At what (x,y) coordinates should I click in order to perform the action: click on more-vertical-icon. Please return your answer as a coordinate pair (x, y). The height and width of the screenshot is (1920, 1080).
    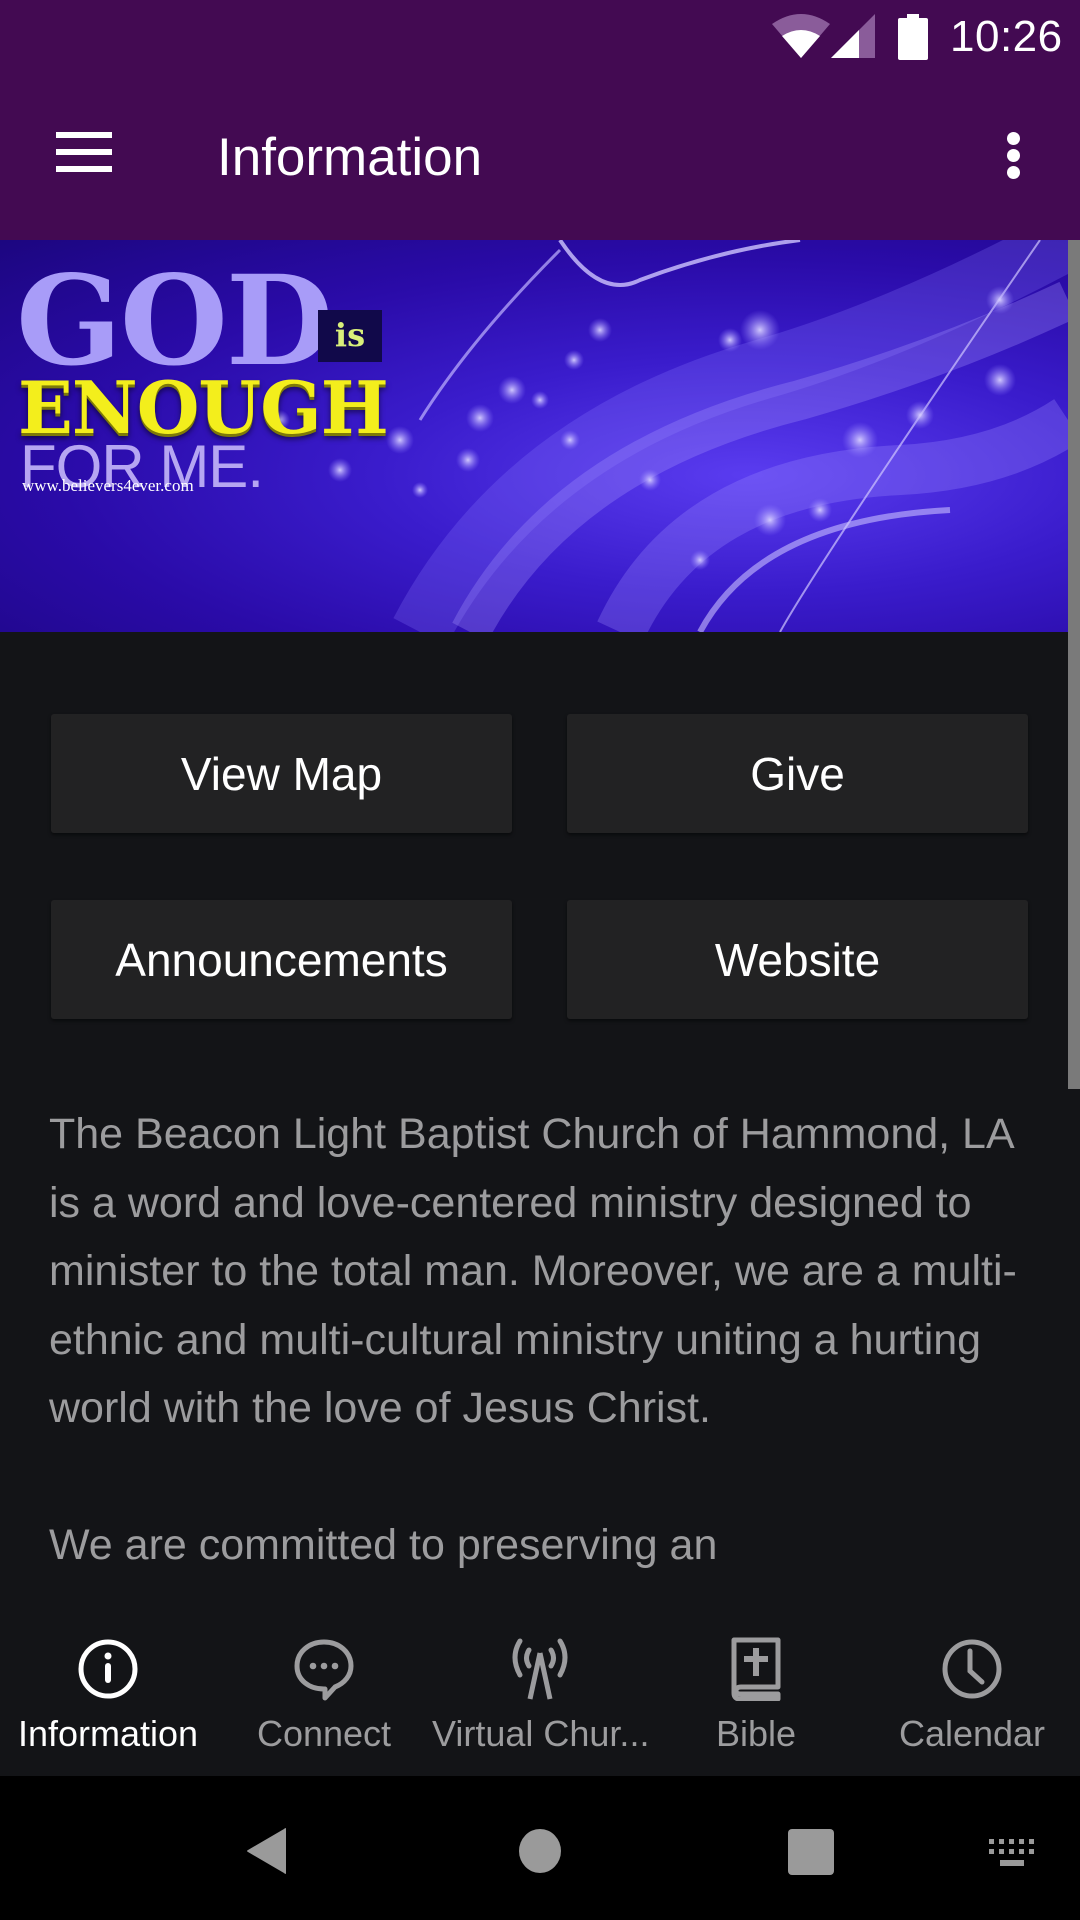
    Looking at the image, I should click on (1013, 138).